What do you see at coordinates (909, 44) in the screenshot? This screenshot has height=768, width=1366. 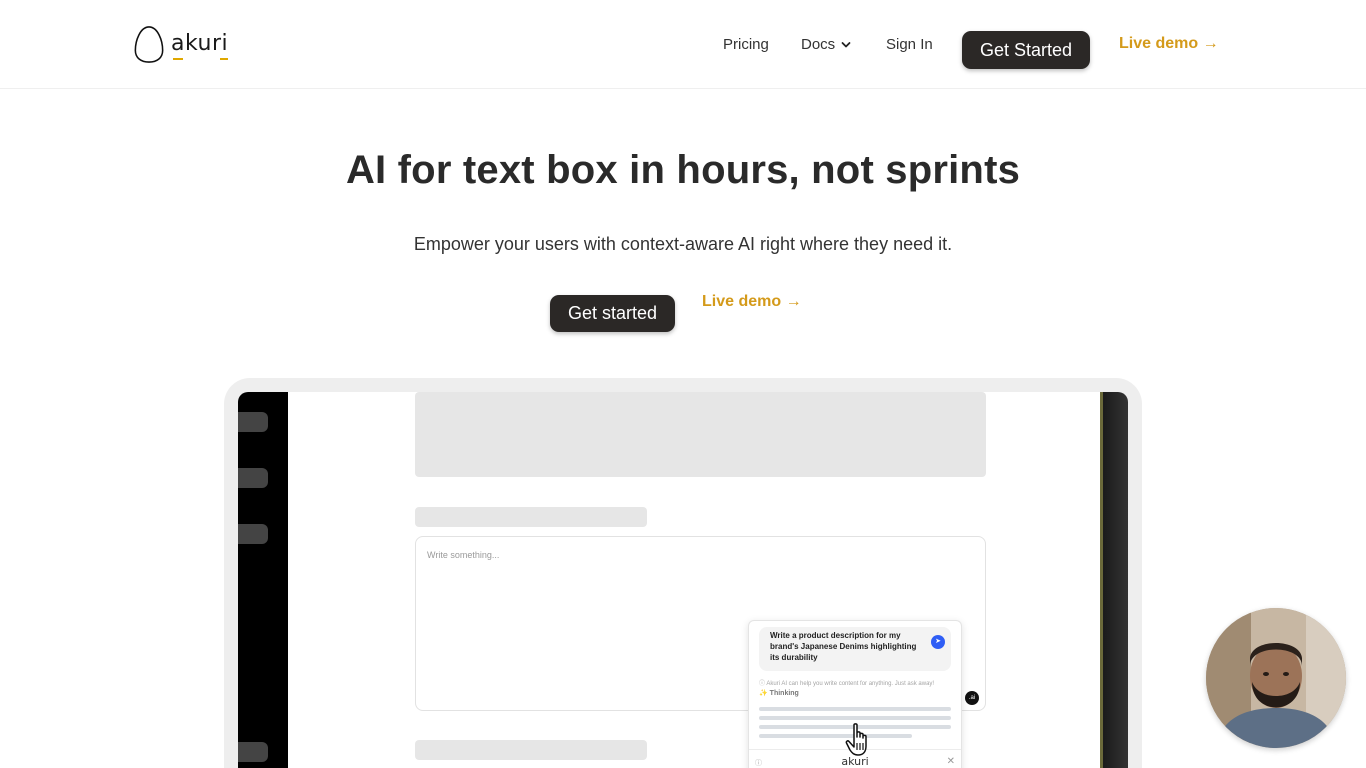 I see `nav-sign-in-link: Sign In` at bounding box center [909, 44].